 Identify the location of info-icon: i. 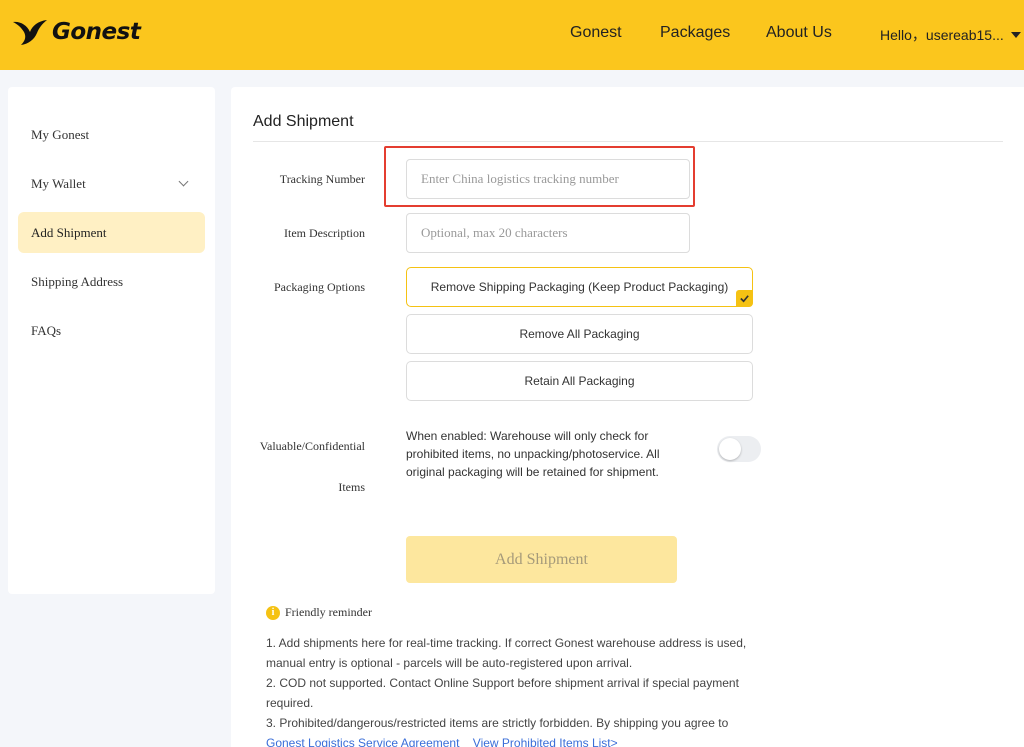
(273, 612).